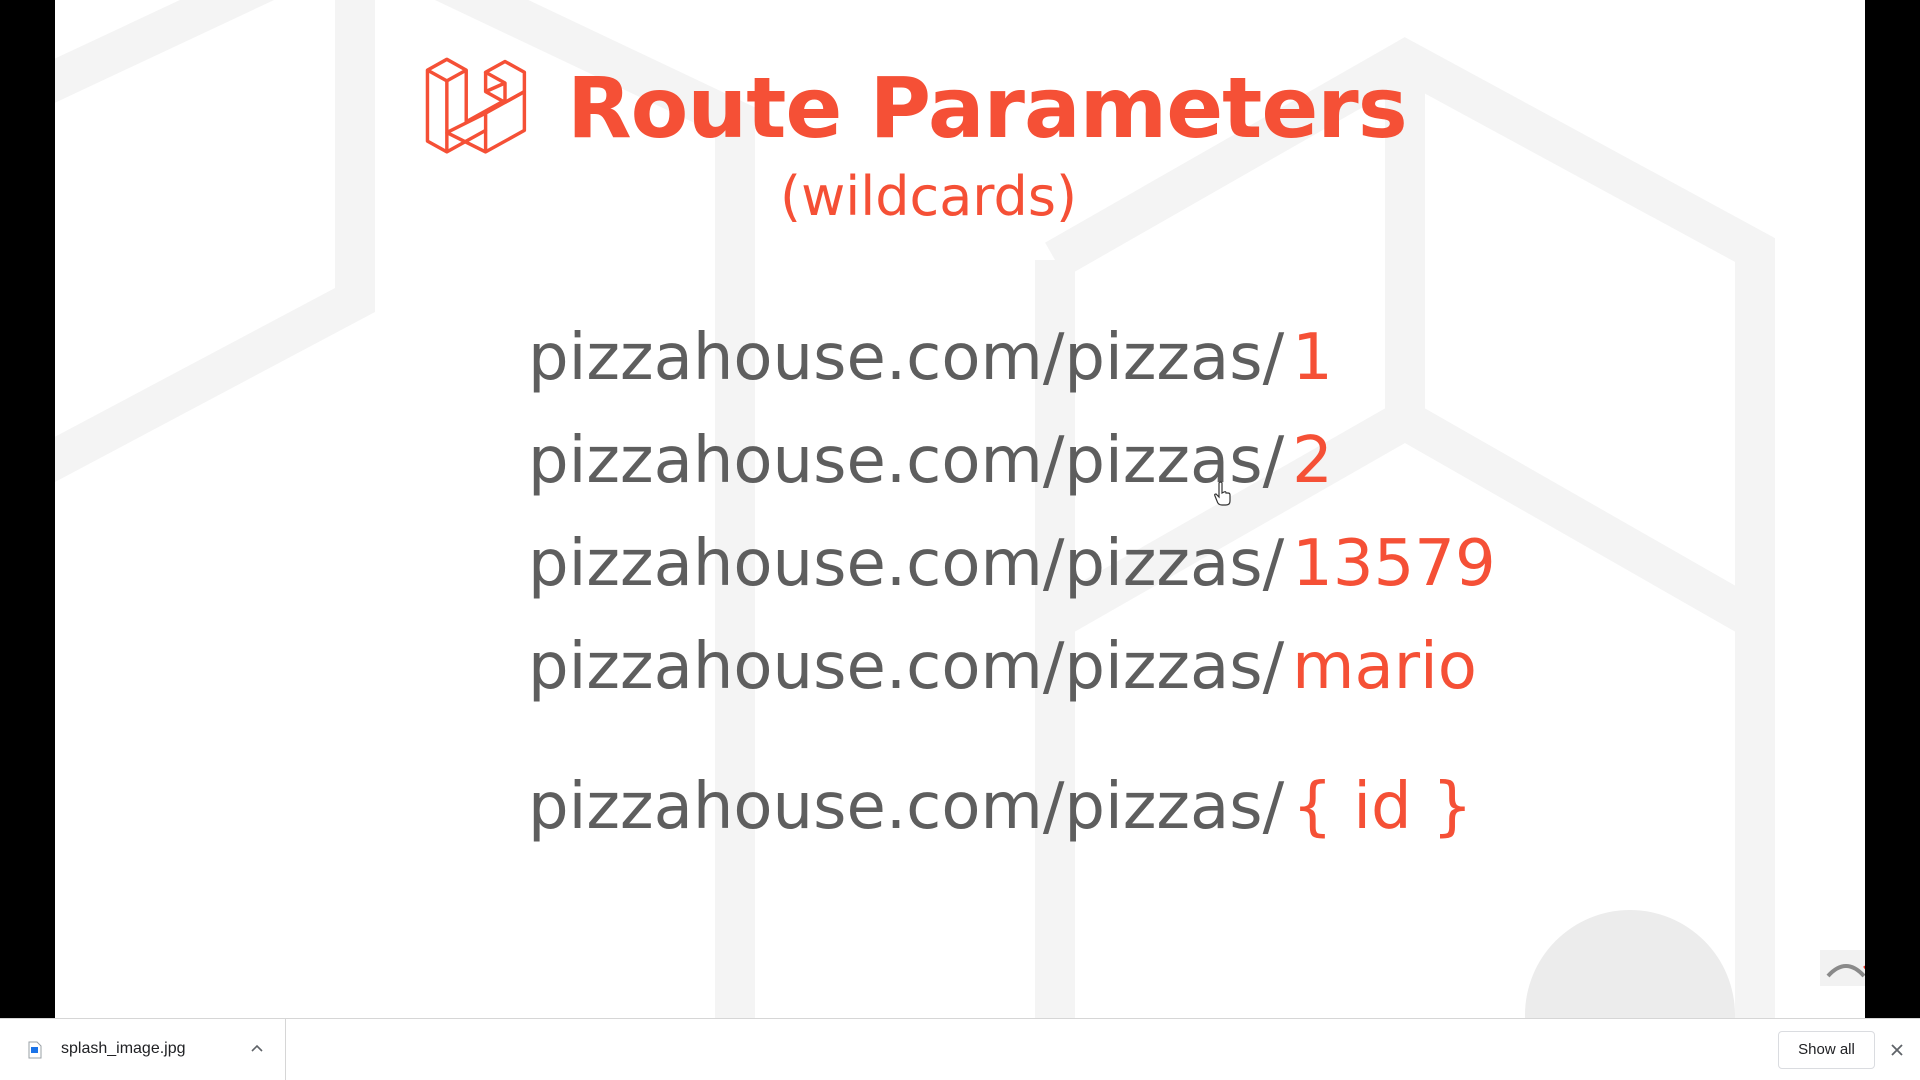  What do you see at coordinates (476, 105) in the screenshot?
I see `laravel-logo-icon` at bounding box center [476, 105].